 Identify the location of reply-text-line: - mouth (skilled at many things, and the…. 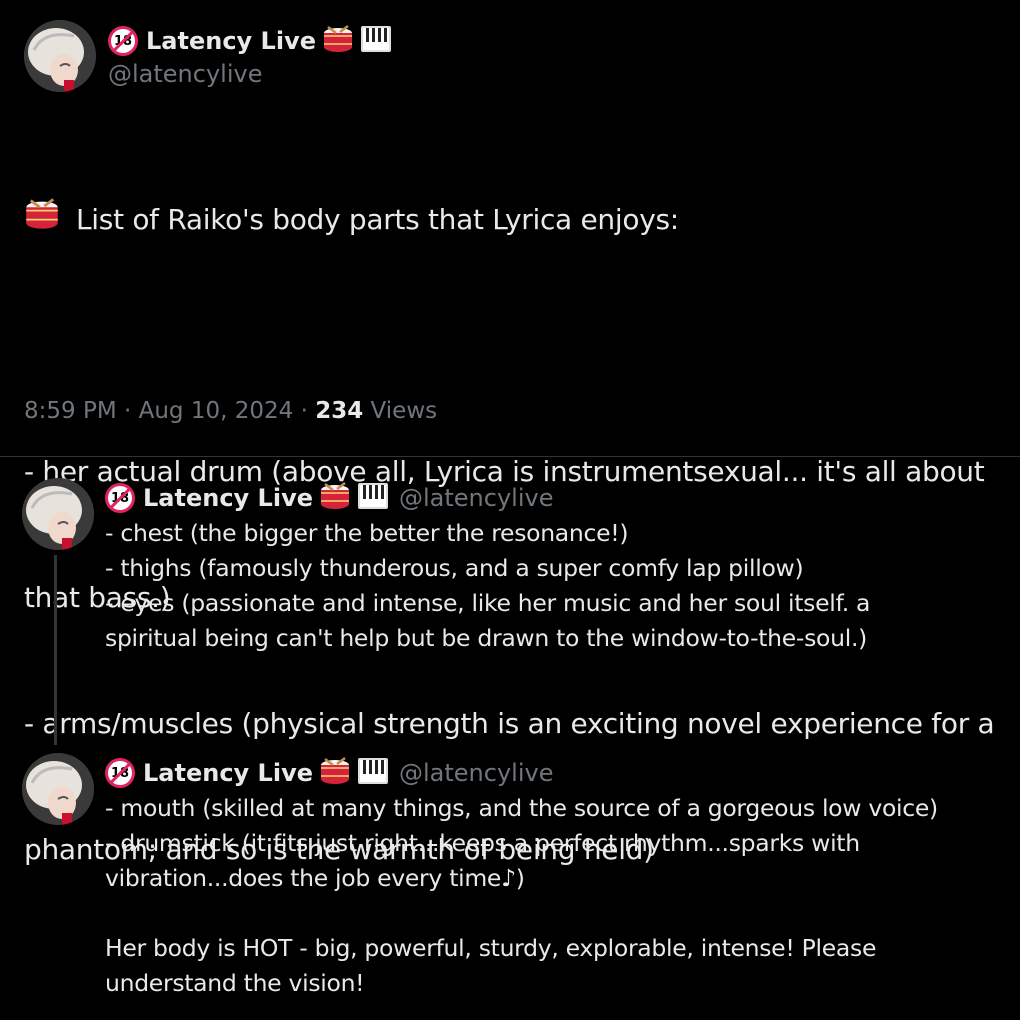
(521, 808).